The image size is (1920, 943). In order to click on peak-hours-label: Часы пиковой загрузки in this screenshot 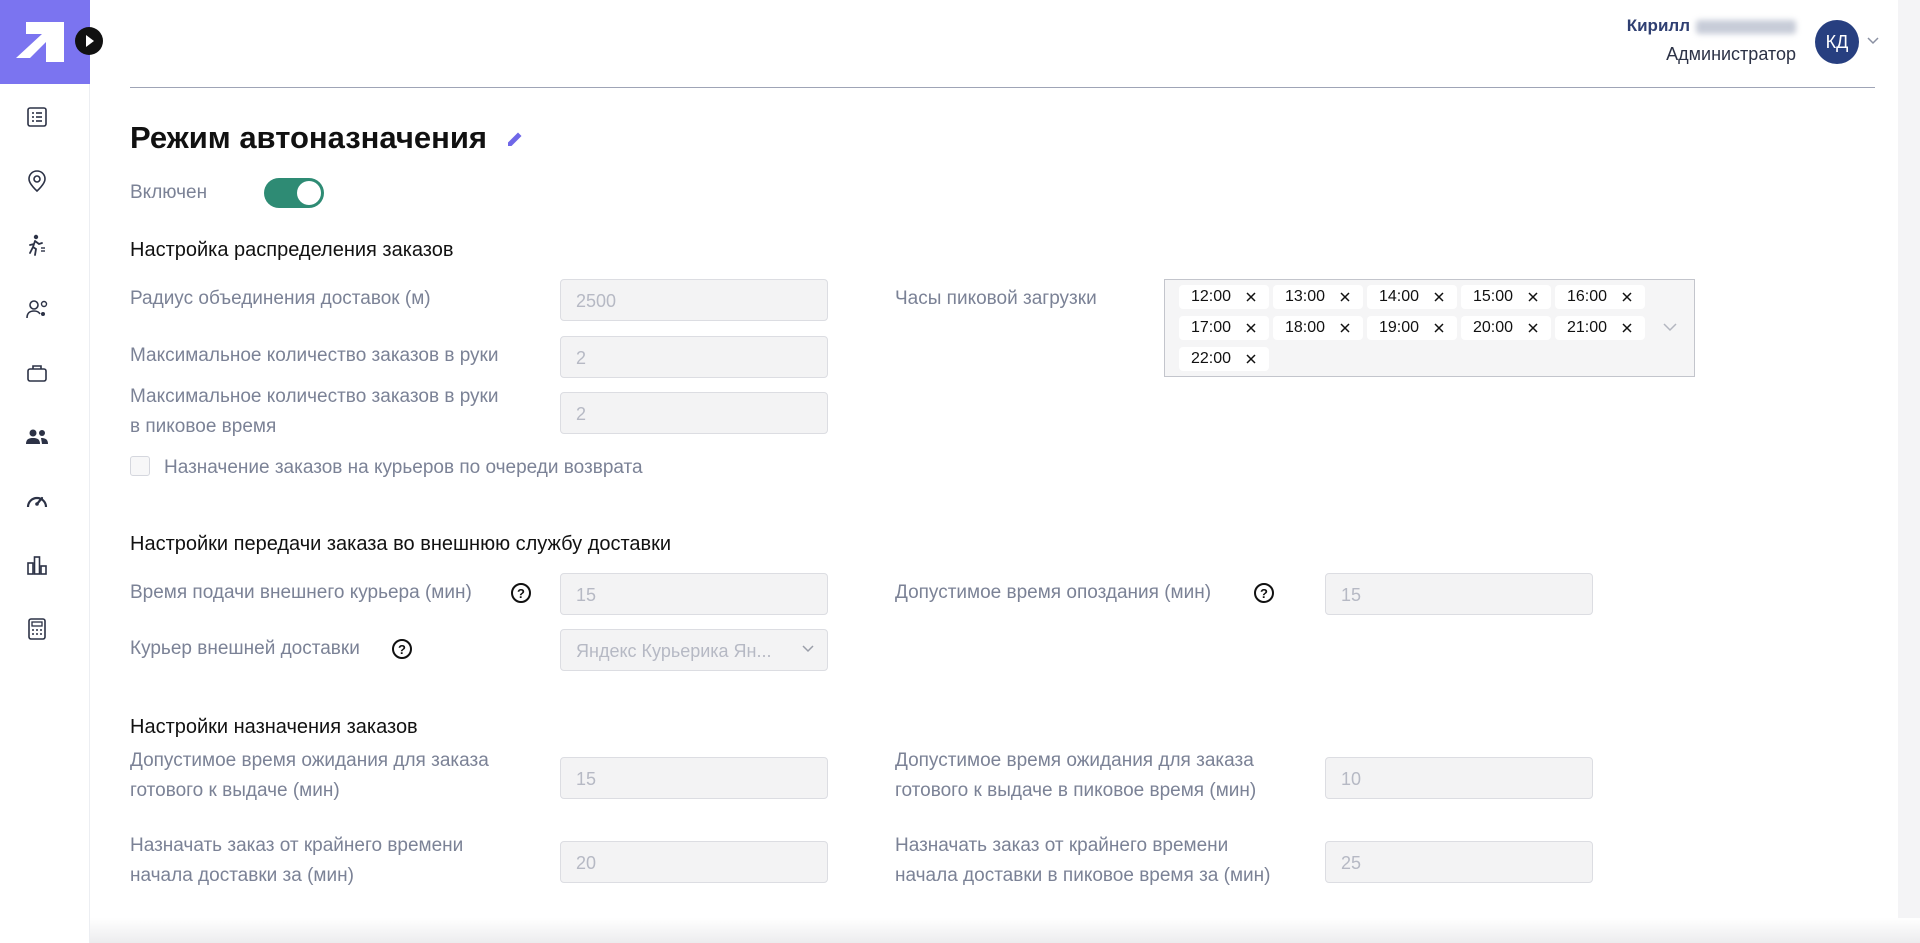, I will do `click(996, 298)`.